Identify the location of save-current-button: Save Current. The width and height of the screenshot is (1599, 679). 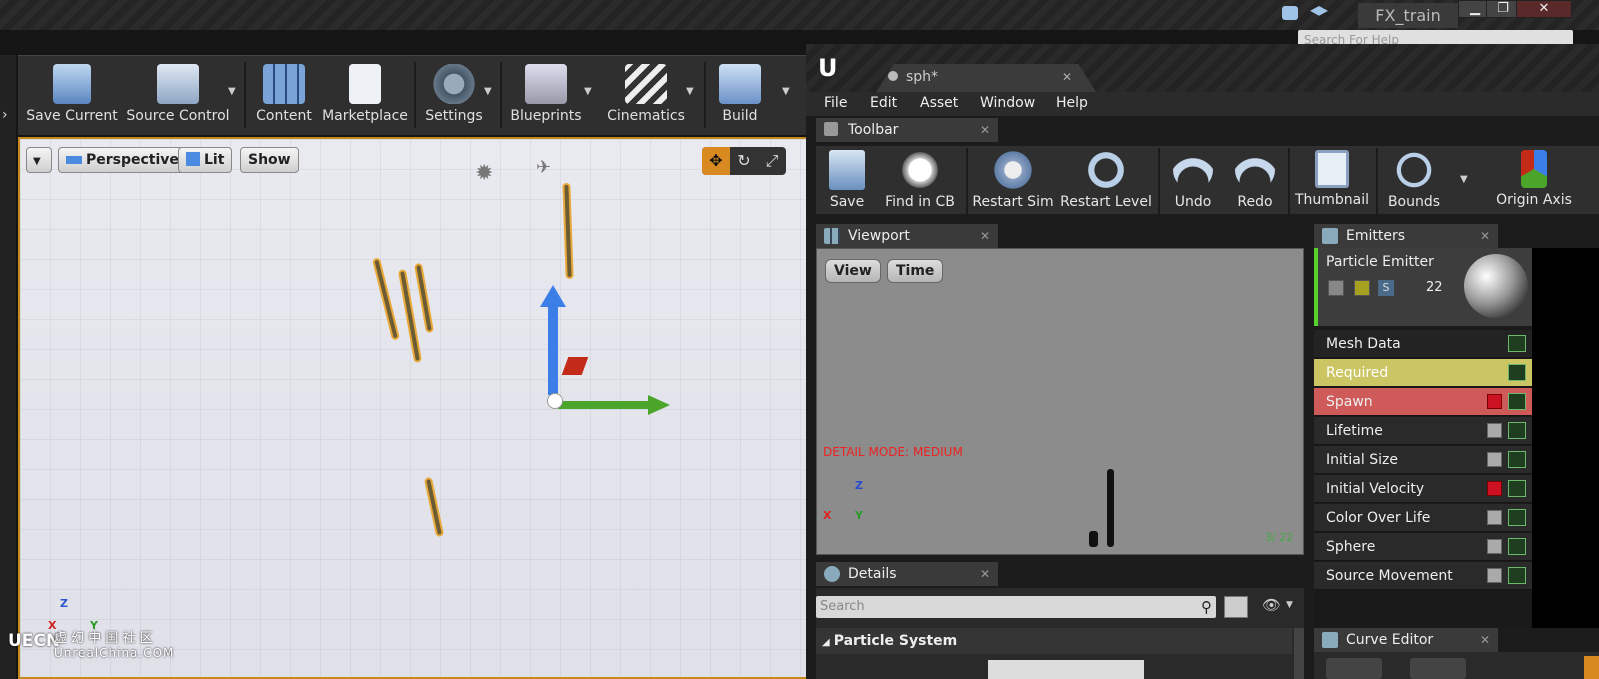
(72, 95).